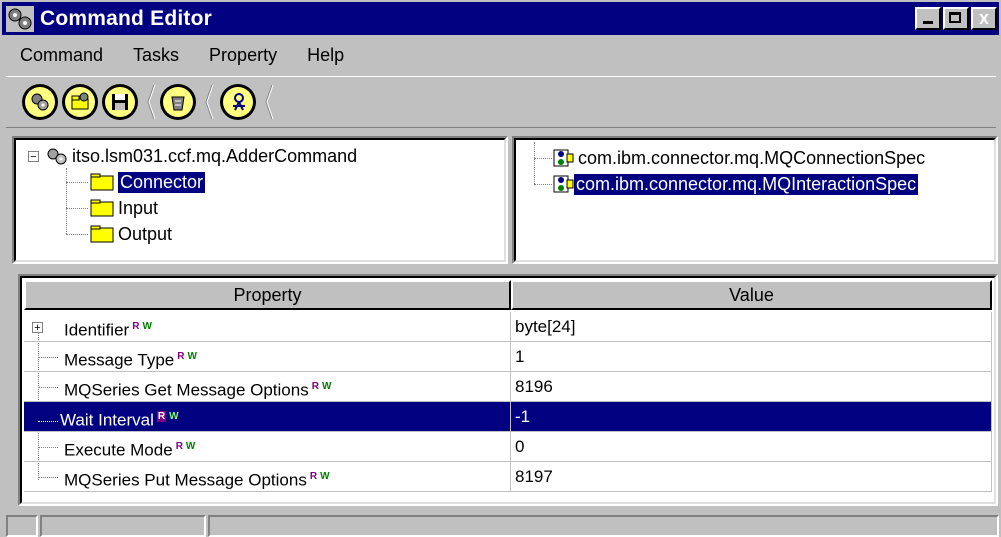 This screenshot has width=1001, height=537. Describe the element at coordinates (185, 480) in the screenshot. I see `property-name: MQSeries Put Message Options` at that location.